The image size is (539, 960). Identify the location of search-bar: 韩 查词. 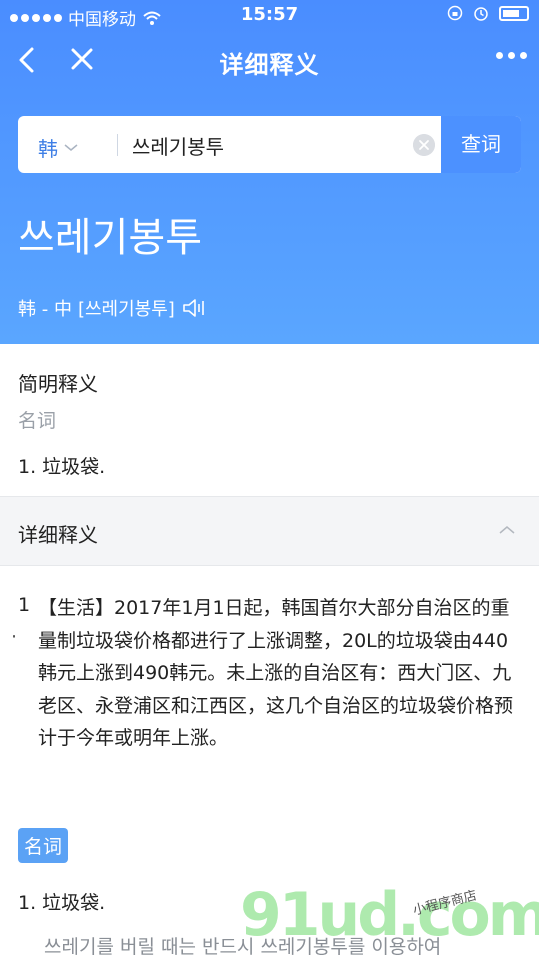
(269, 144).